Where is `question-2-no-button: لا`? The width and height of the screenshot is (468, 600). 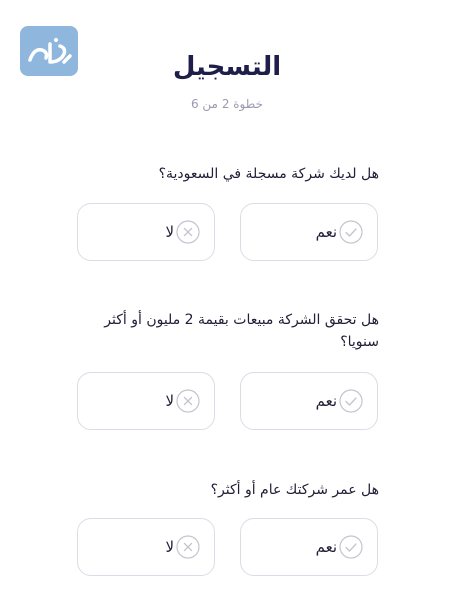 question-2-no-button: لا is located at coordinates (146, 401).